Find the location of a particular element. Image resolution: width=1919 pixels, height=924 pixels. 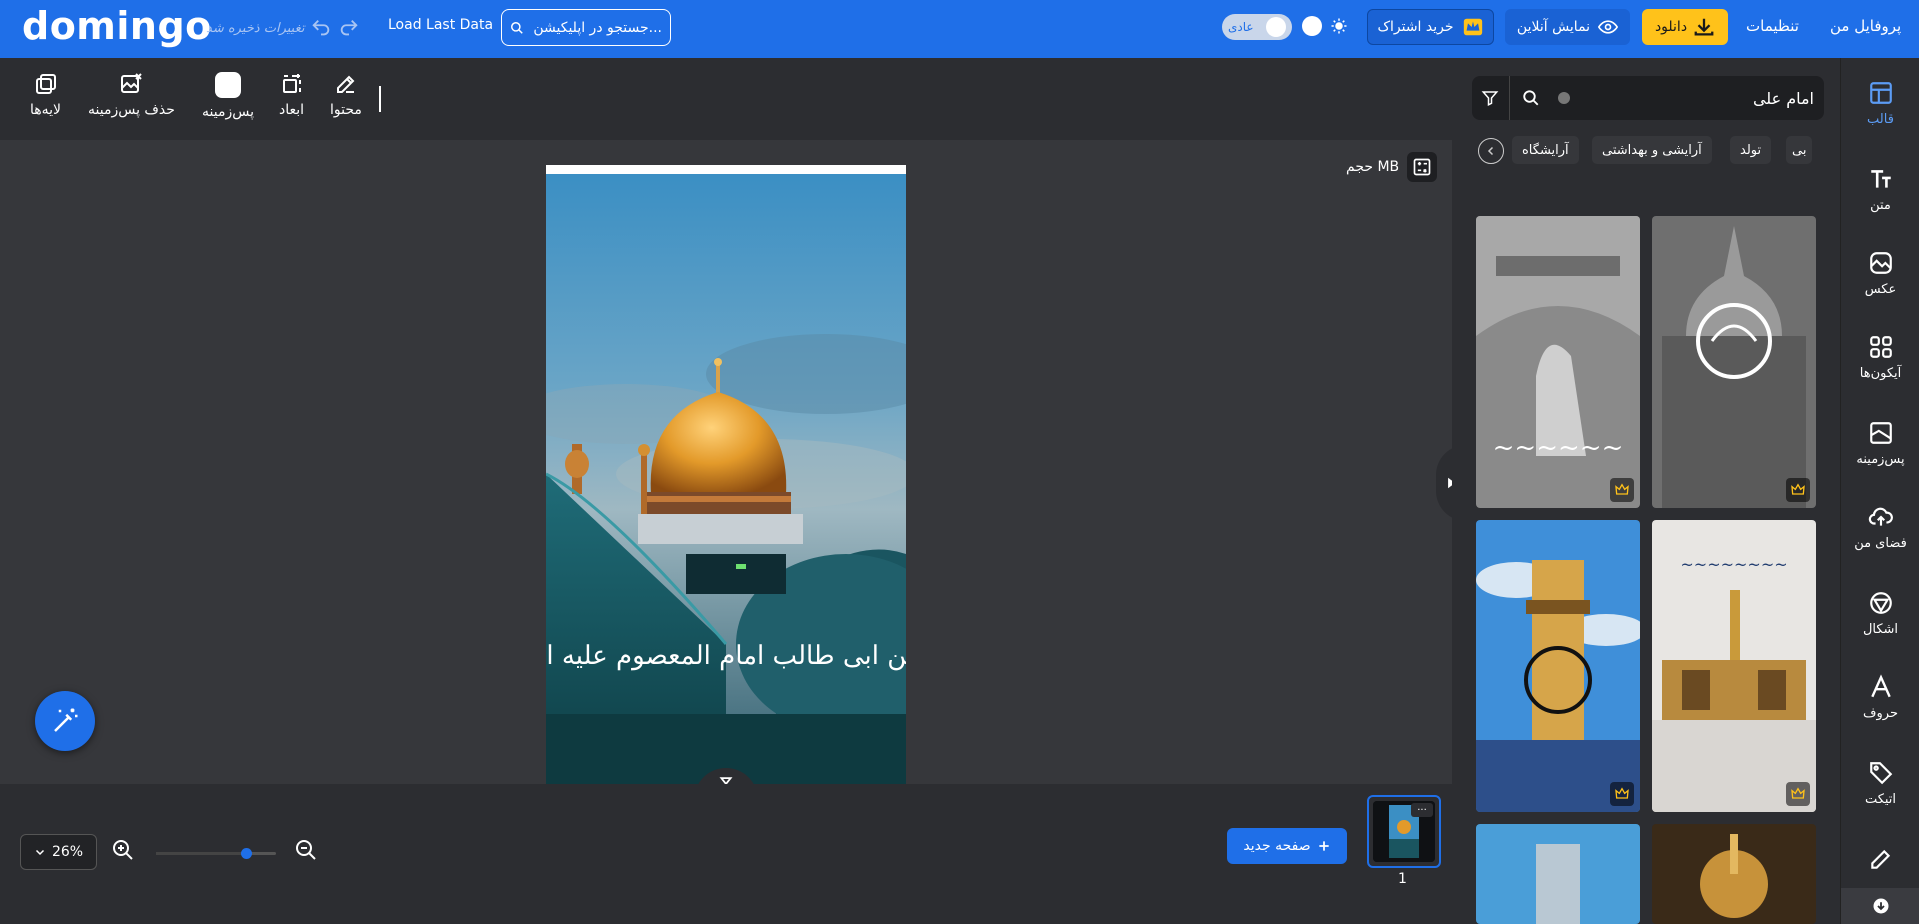

nav-icons: آیکون‌ها is located at coordinates (1880, 357).